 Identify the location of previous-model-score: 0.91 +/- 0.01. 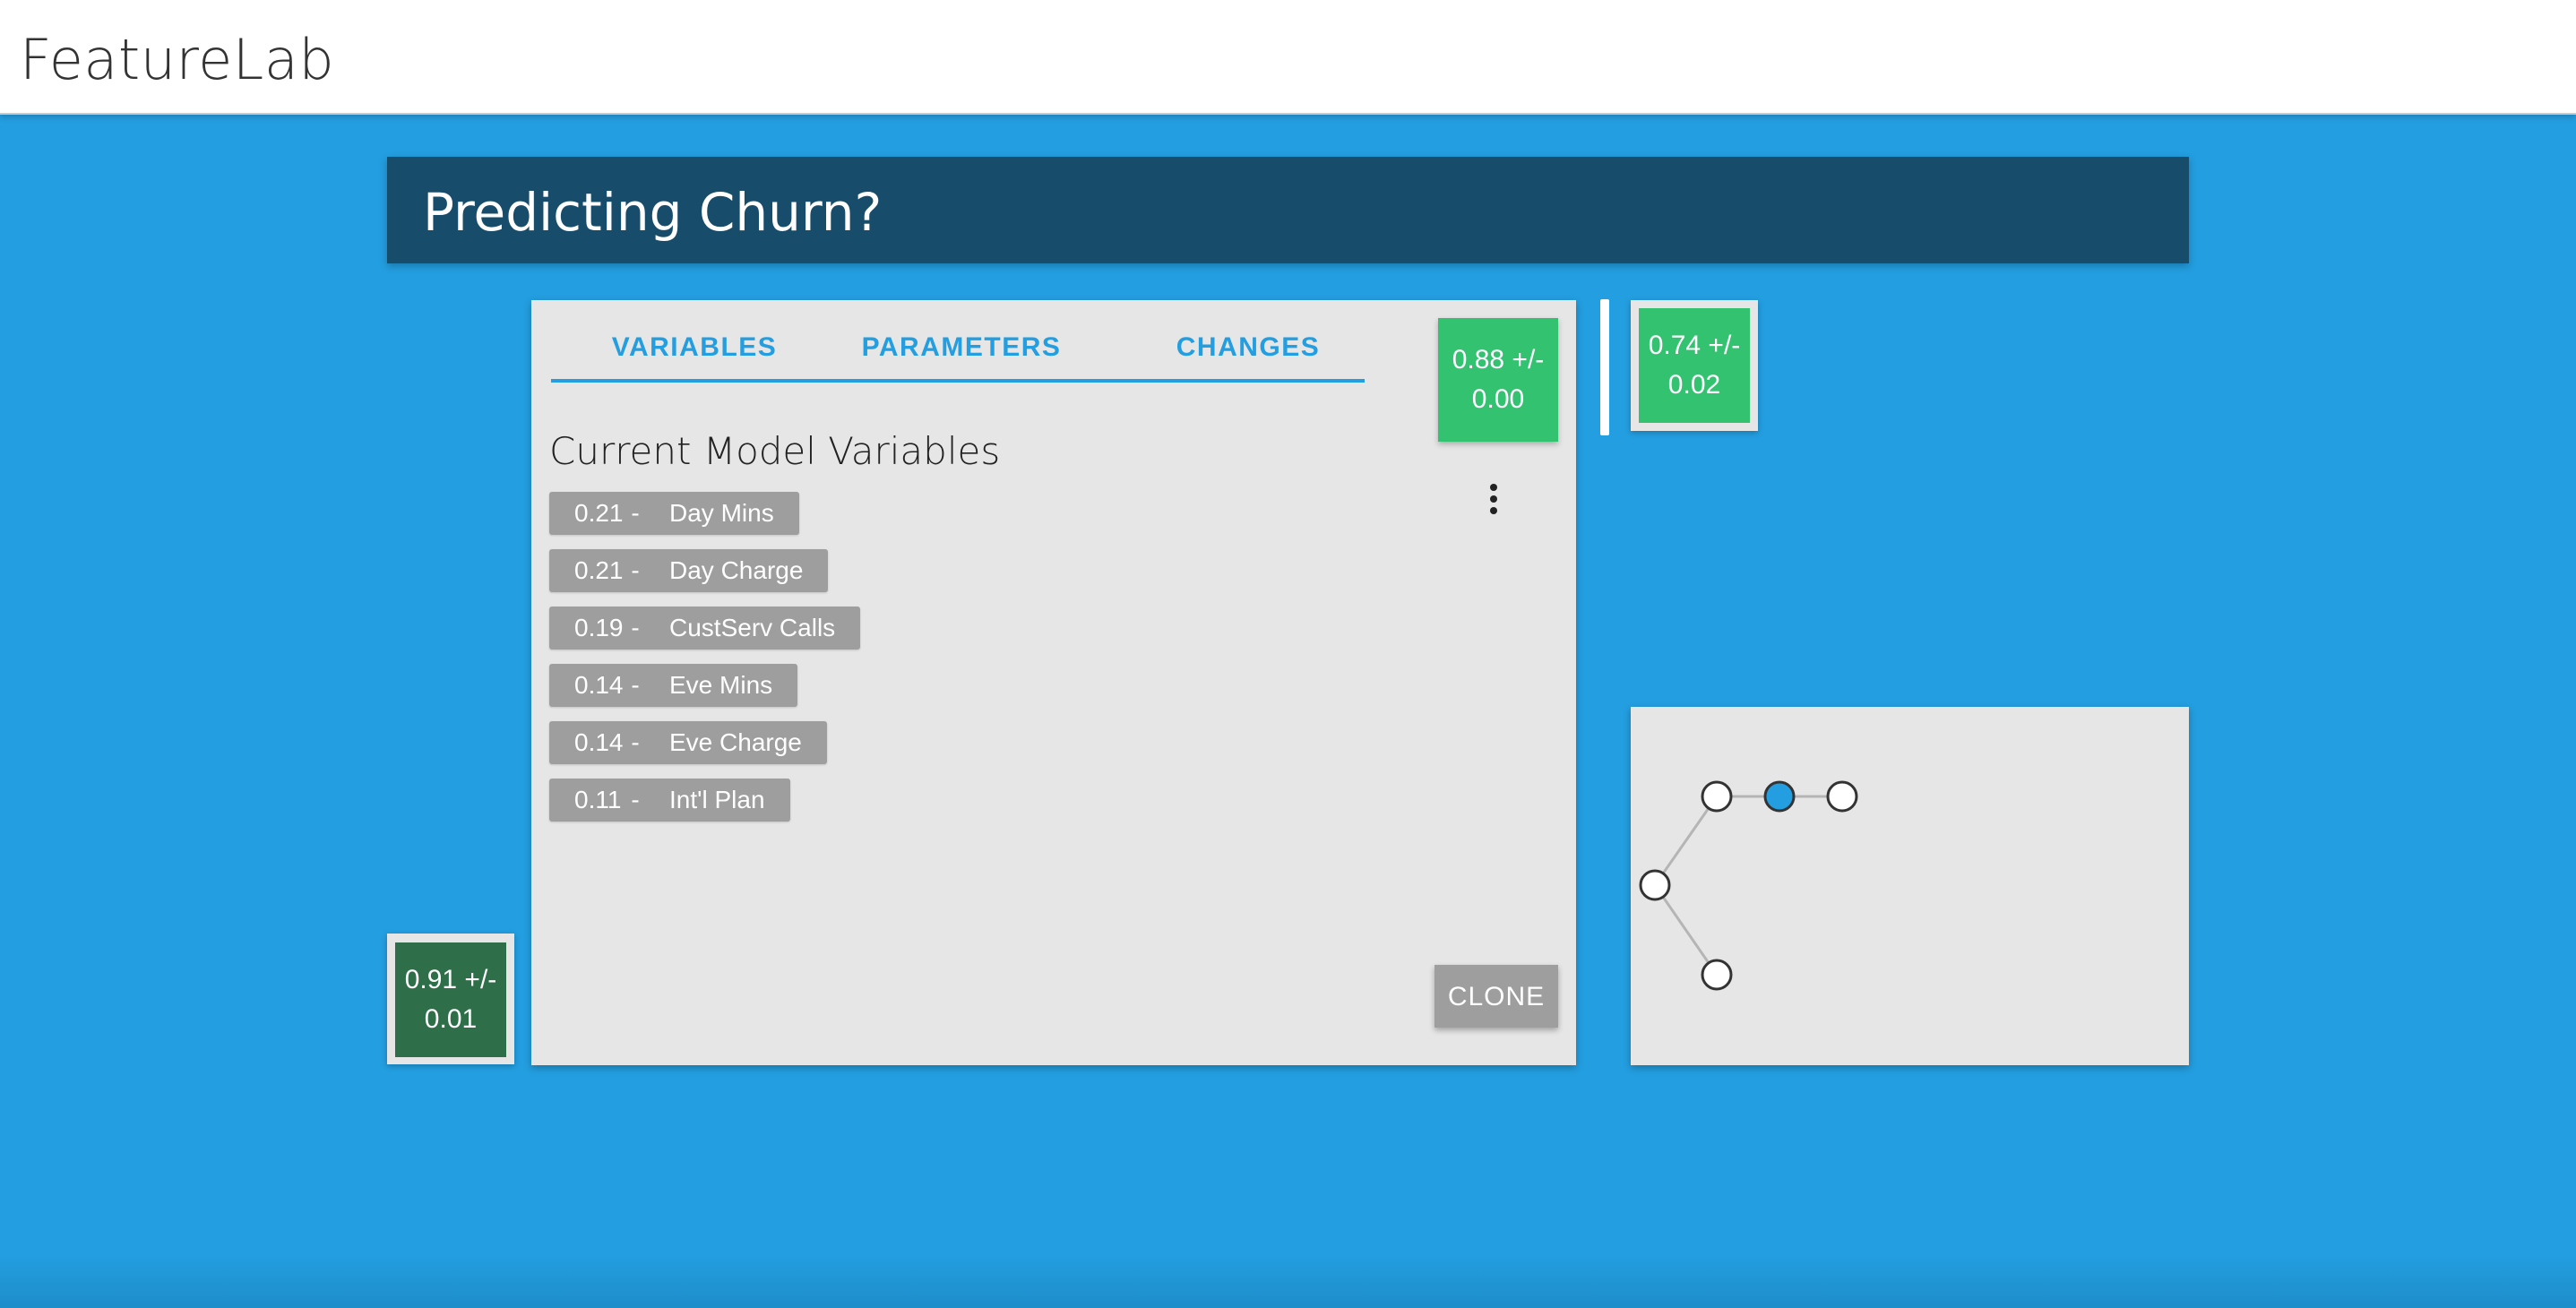
(451, 1000).